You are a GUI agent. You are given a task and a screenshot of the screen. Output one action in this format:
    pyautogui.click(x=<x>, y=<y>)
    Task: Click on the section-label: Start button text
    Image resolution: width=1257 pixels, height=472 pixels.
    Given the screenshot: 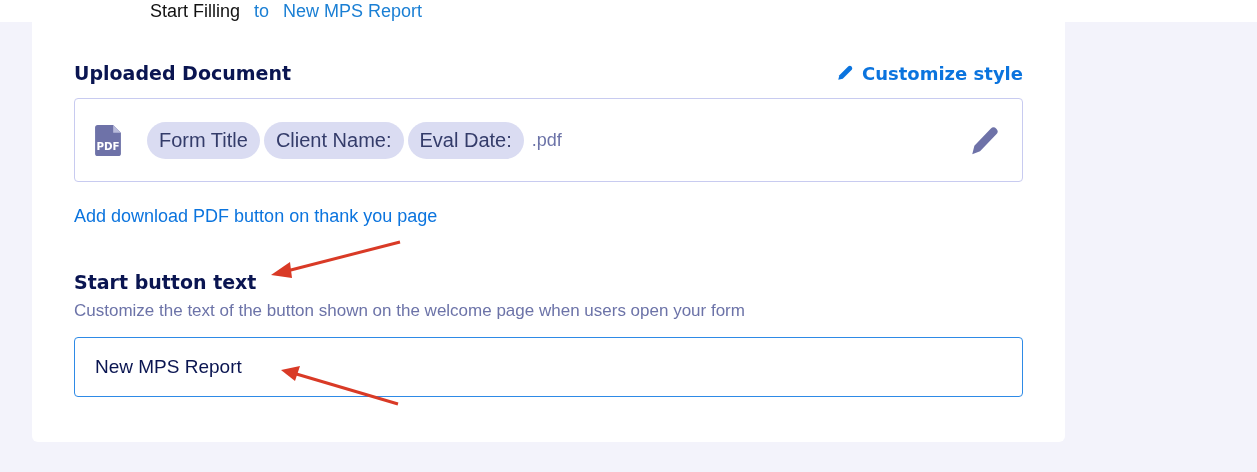 What is the action you would take?
    pyautogui.click(x=166, y=282)
    